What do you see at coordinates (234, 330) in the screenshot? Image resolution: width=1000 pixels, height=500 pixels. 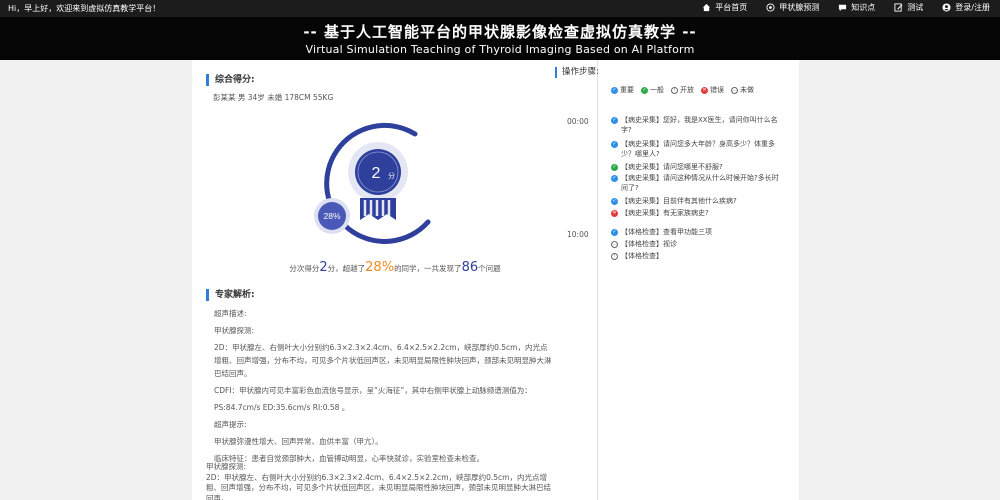 I see `expert-line: 甲状腺探测:` at bounding box center [234, 330].